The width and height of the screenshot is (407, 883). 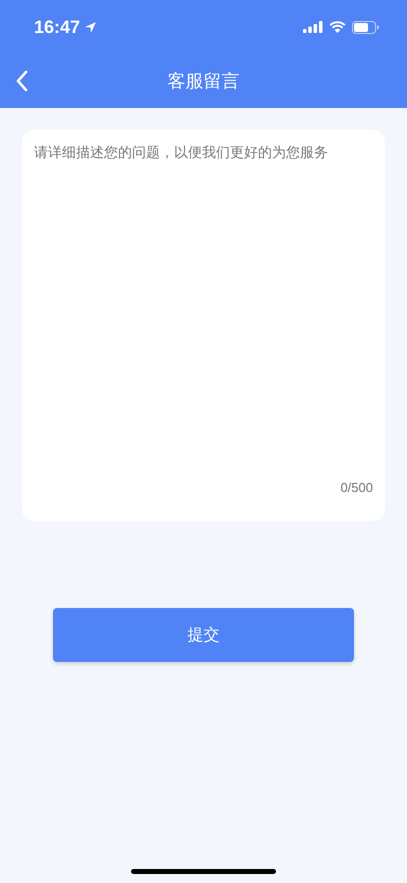 What do you see at coordinates (204, 81) in the screenshot?
I see `page-title: 客服留言` at bounding box center [204, 81].